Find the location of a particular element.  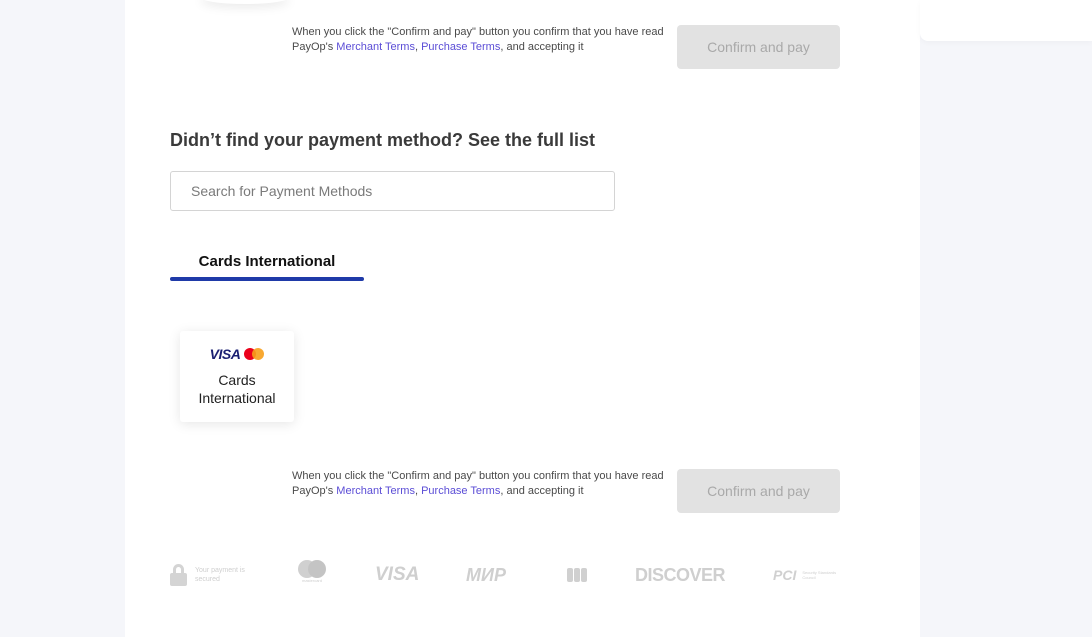

tab-label: Cards International is located at coordinates (267, 261).